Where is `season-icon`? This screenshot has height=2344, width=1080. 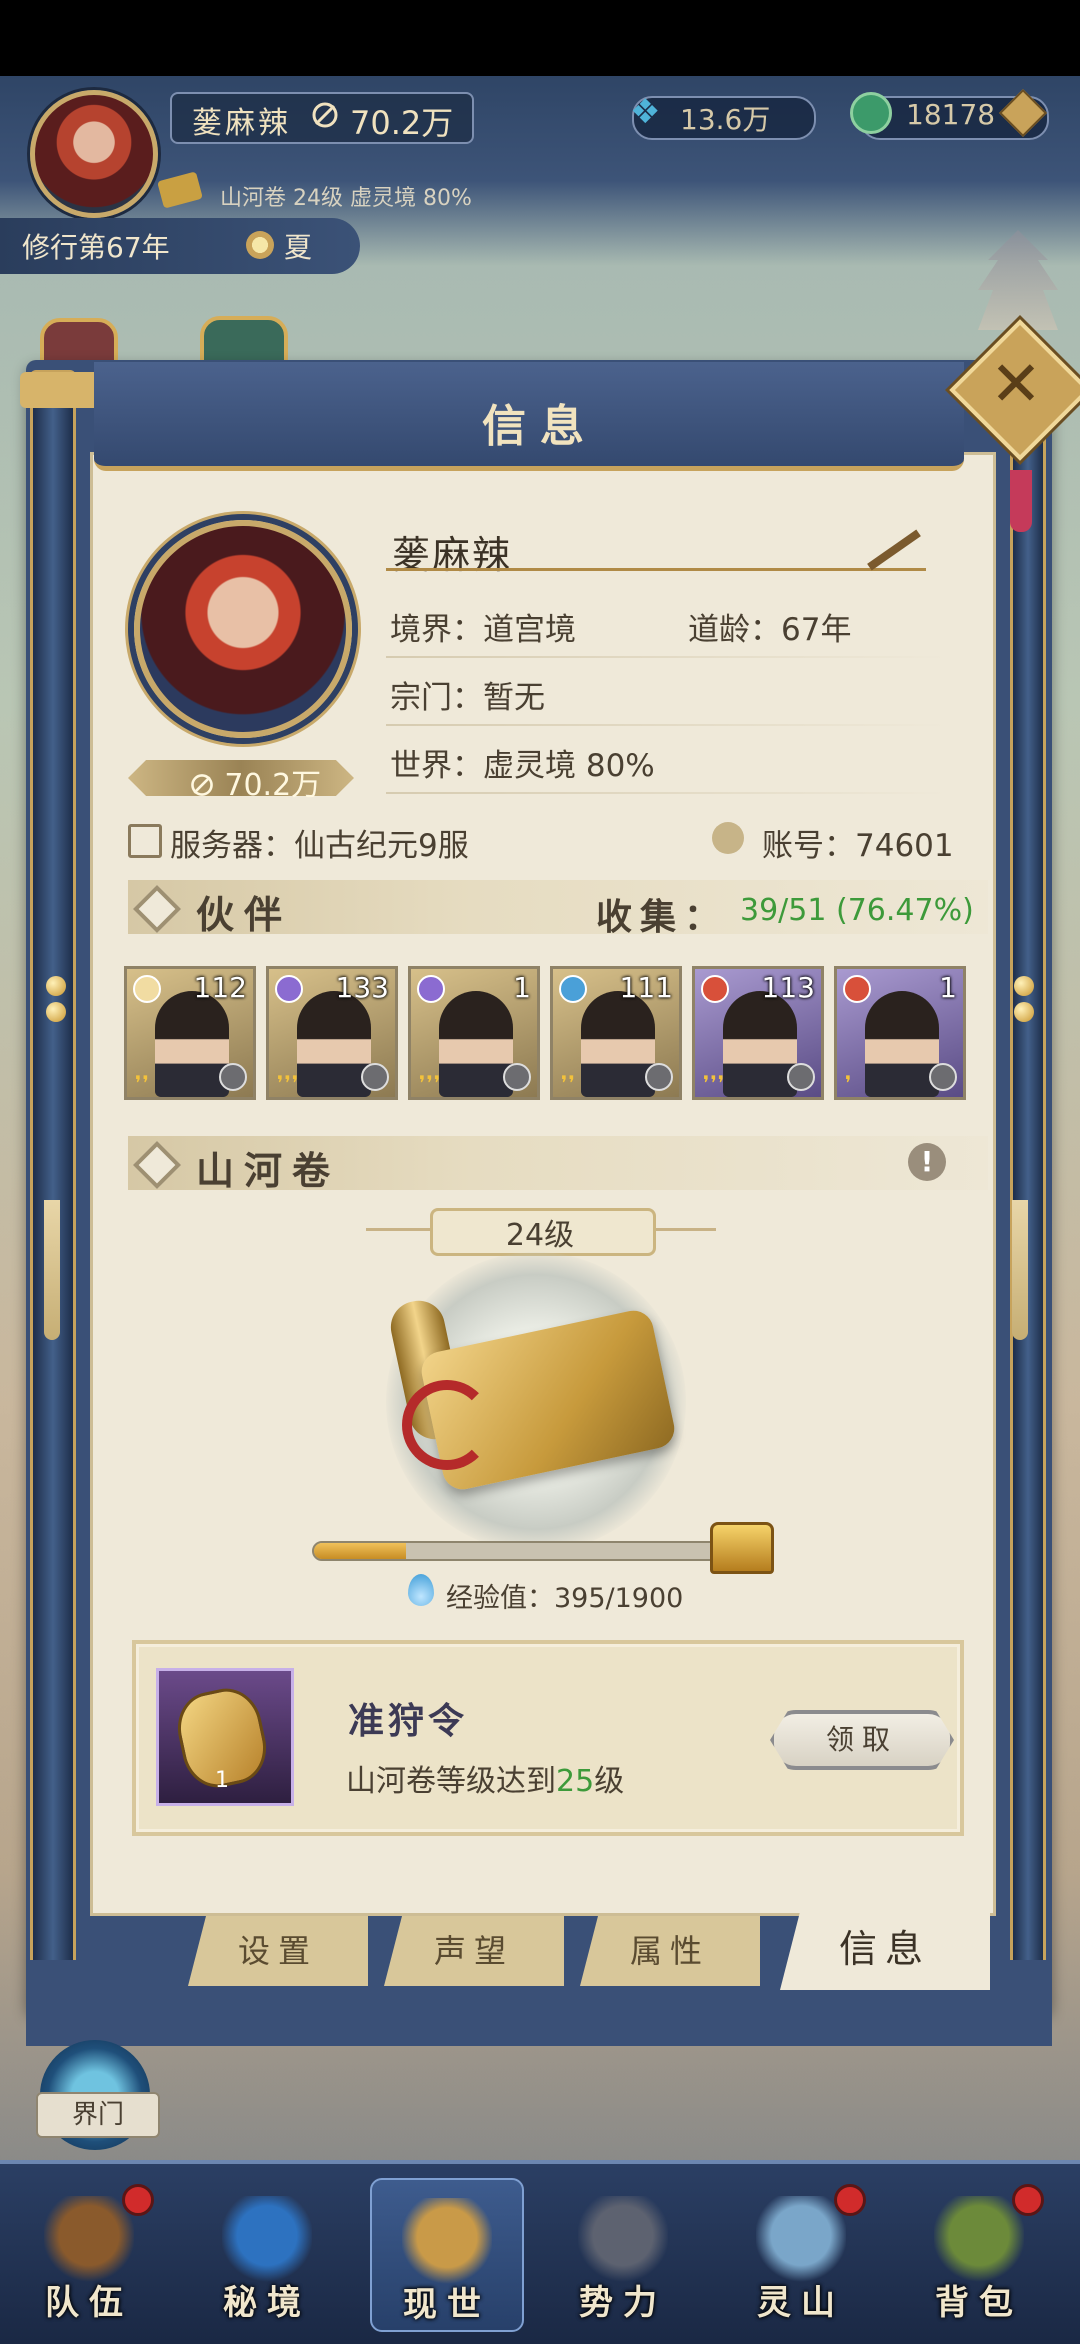 season-icon is located at coordinates (260, 245).